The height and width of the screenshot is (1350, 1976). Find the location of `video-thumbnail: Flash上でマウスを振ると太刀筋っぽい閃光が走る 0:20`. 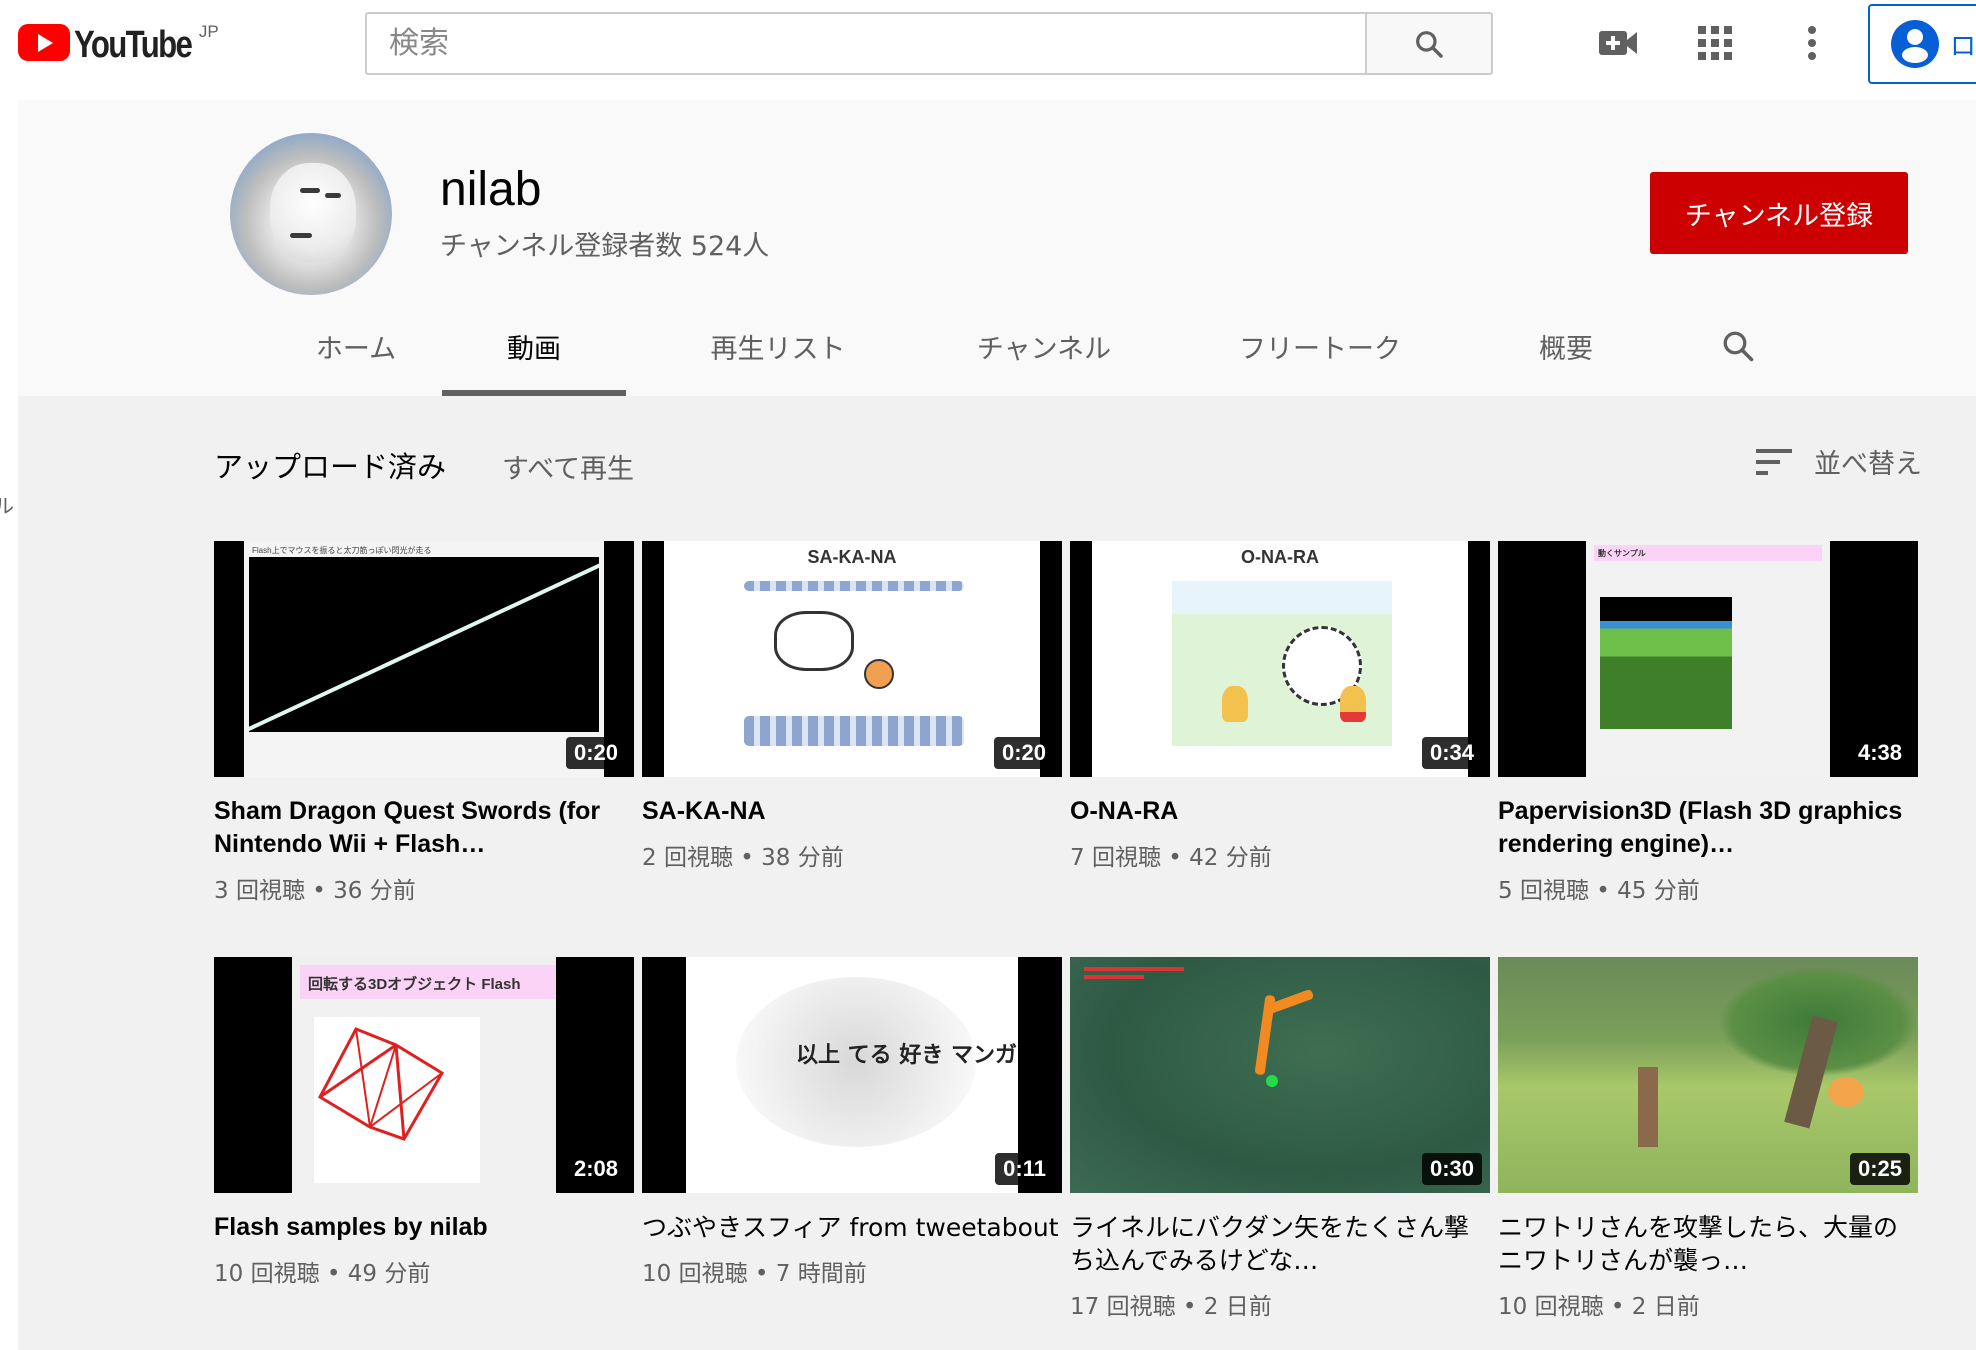

video-thumbnail: Flash上でマウスを振ると太刀筋っぽい閃光が走る 0:20 is located at coordinates (424, 659).